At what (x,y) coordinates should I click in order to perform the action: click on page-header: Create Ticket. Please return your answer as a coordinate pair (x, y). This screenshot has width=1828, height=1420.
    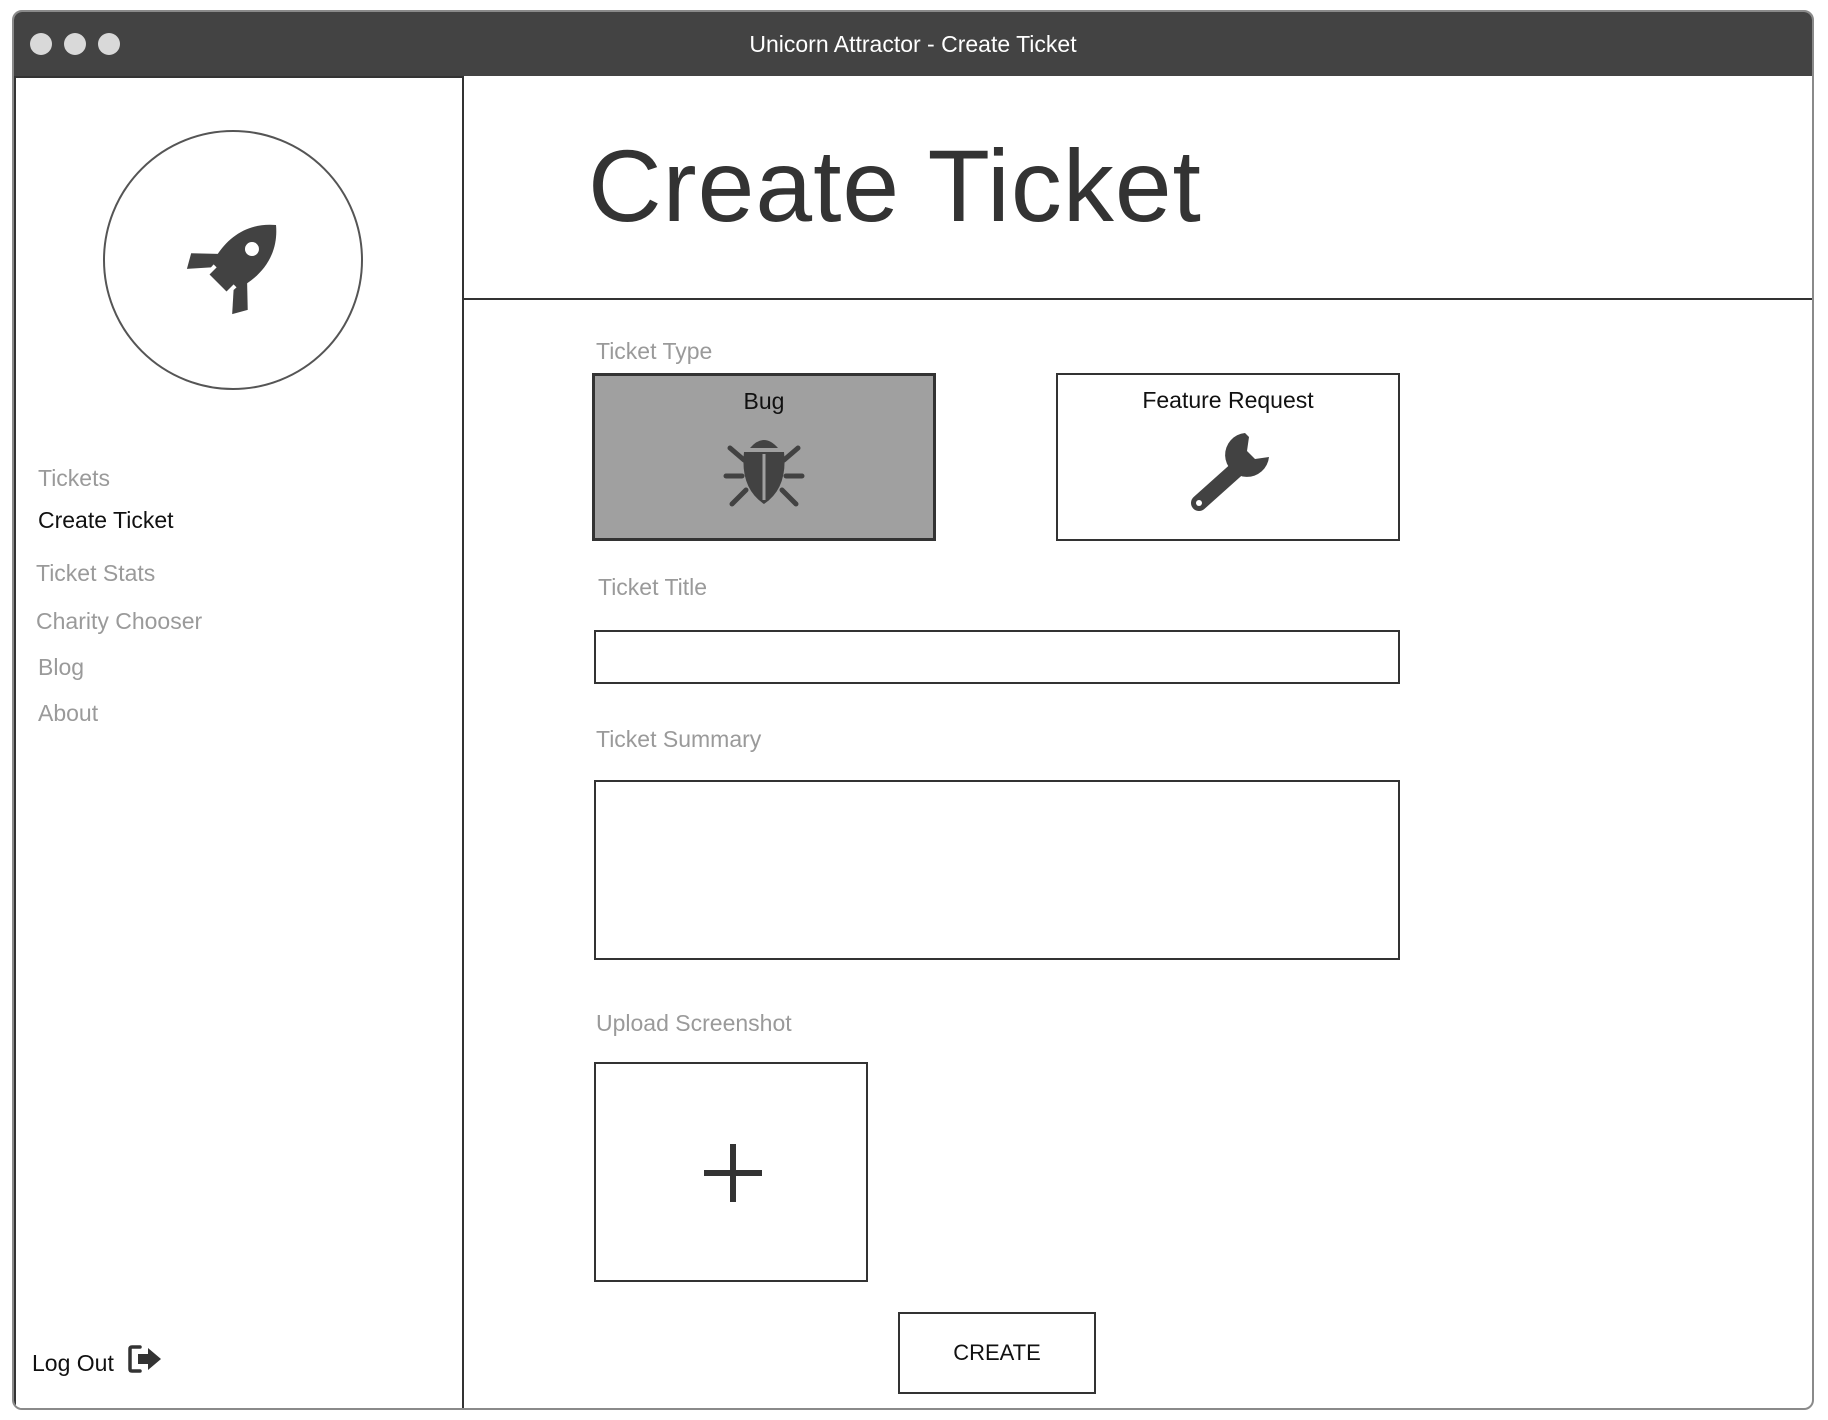
    Looking at the image, I should click on (1138, 188).